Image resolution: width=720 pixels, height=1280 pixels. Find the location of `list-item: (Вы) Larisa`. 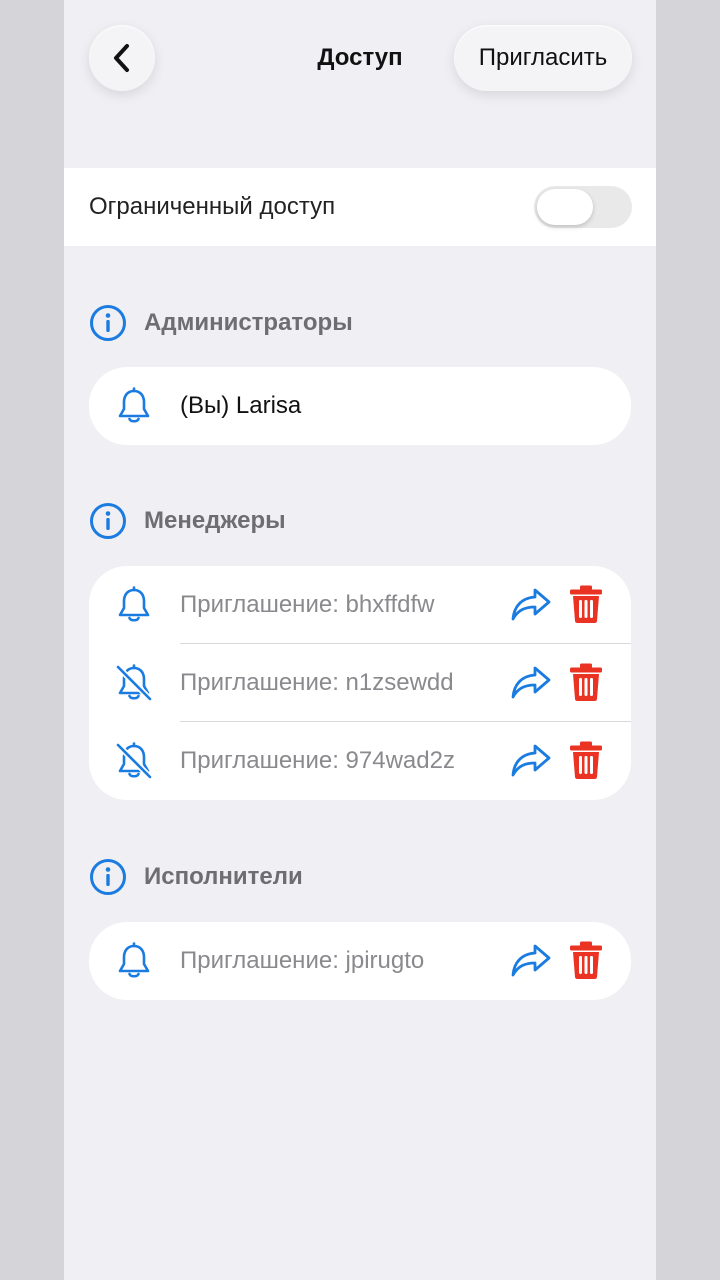

list-item: (Вы) Larisa is located at coordinates (360, 406).